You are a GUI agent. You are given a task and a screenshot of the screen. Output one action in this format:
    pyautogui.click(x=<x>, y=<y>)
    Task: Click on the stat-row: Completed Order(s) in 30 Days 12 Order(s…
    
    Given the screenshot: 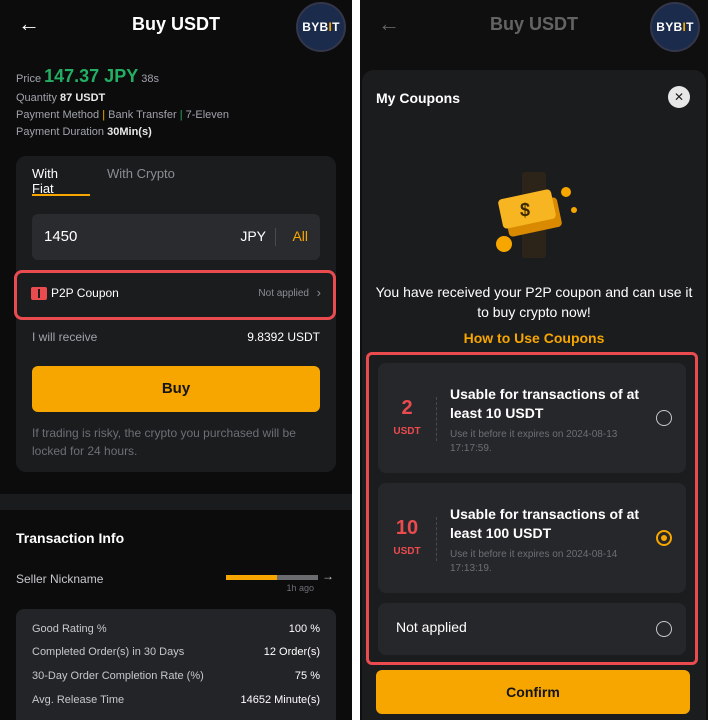 What is the action you would take?
    pyautogui.click(x=176, y=654)
    